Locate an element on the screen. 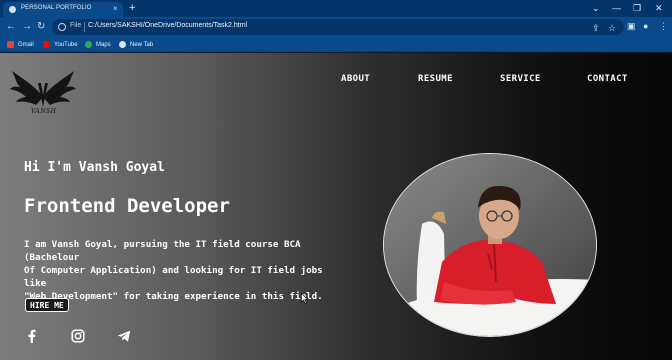 Image resolution: width=672 pixels, height=360 pixels. bookmark-gmail: Gmail is located at coordinates (20, 44).